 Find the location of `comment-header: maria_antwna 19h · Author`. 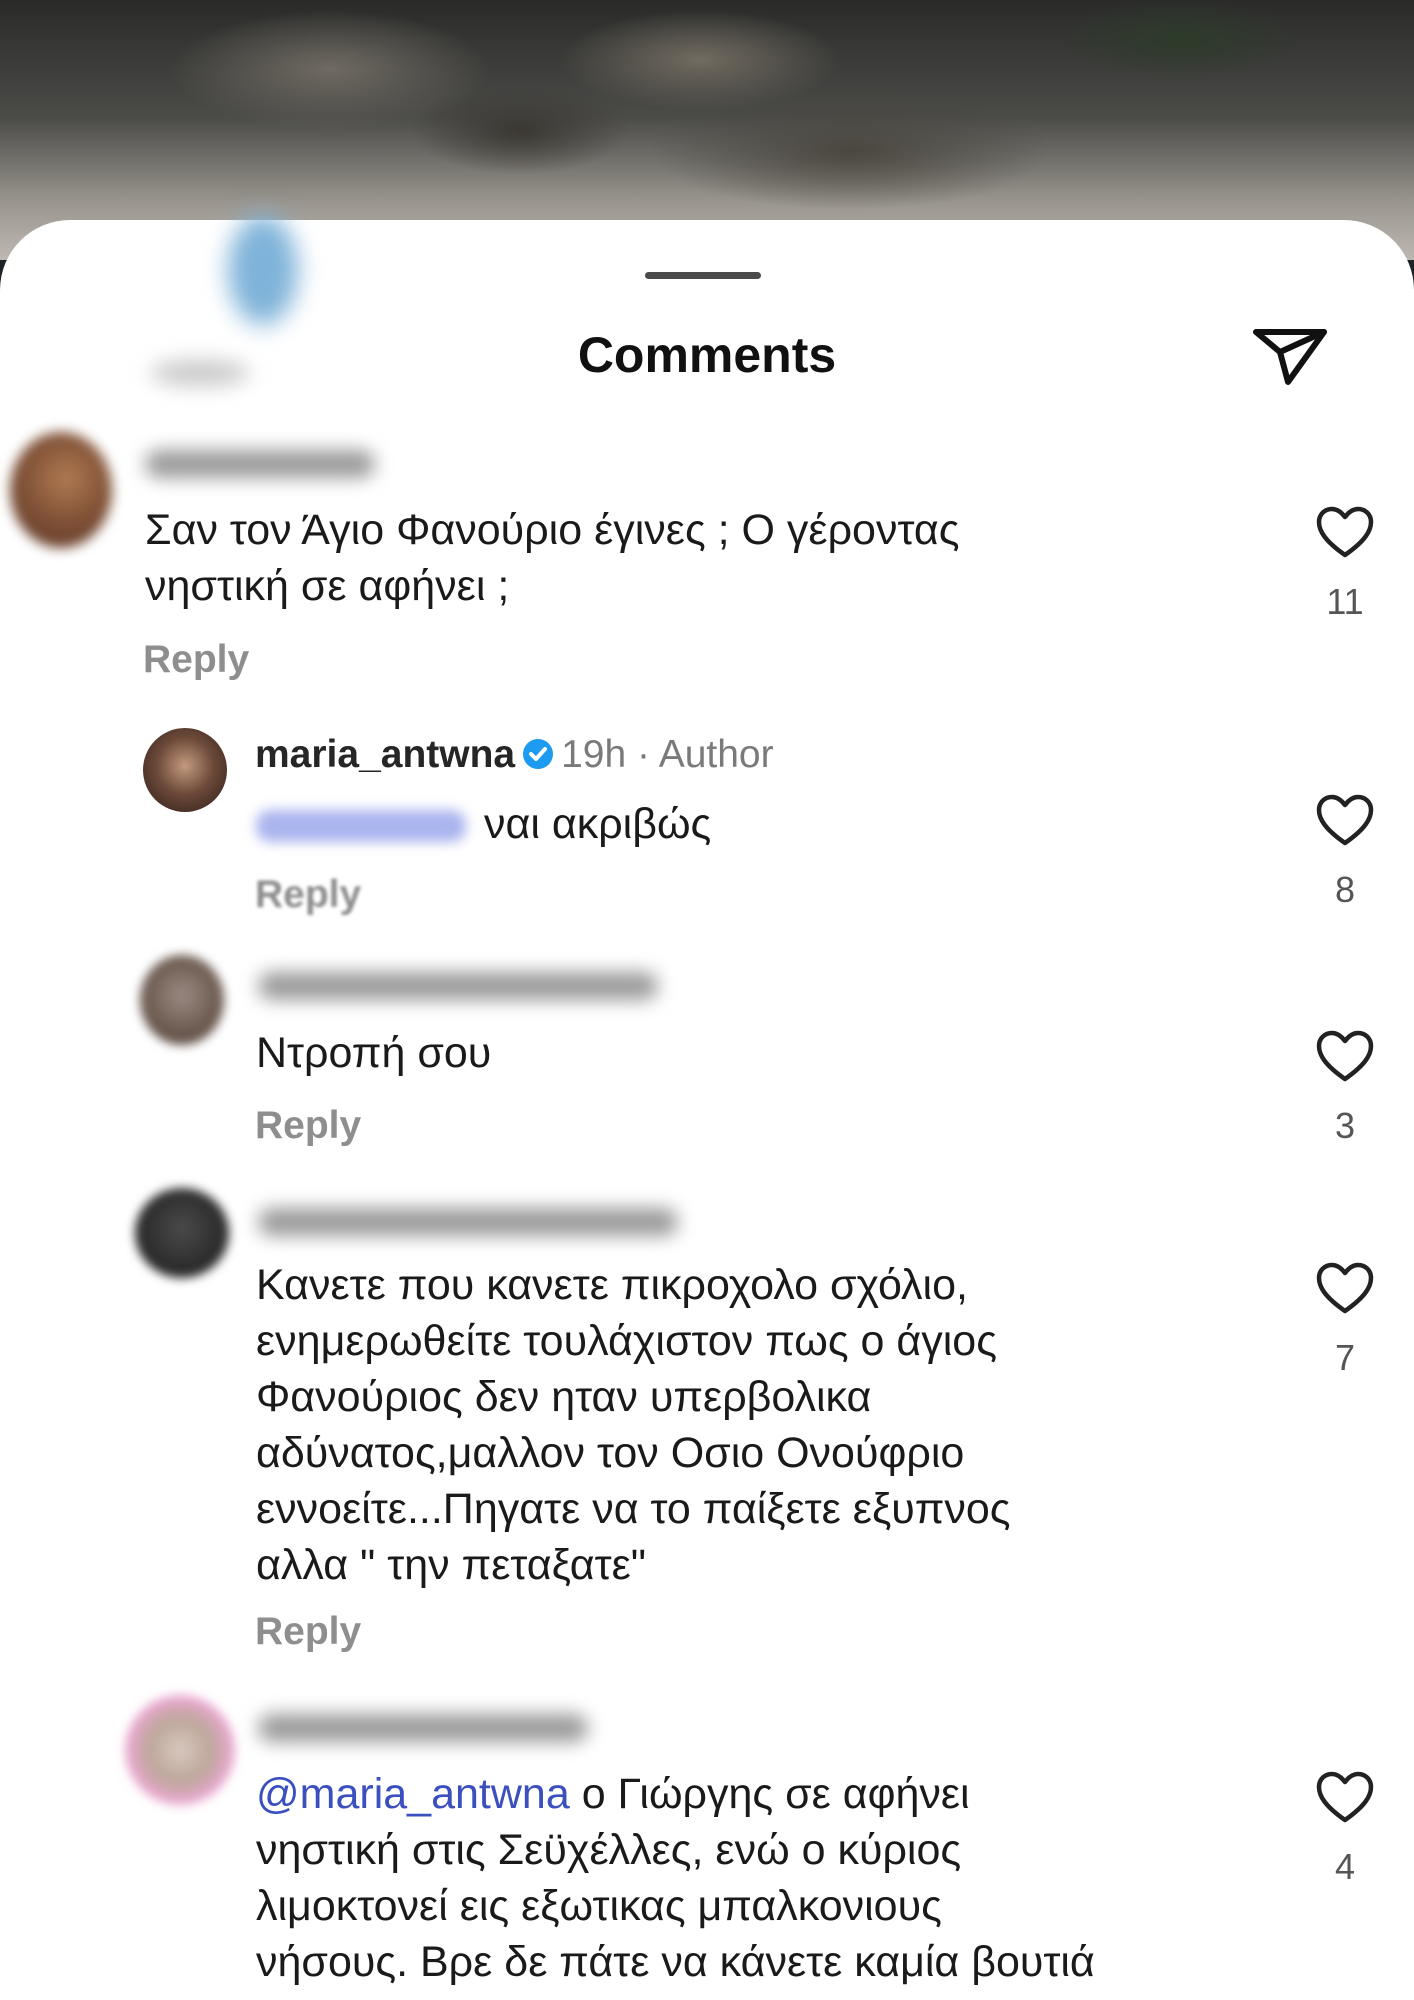

comment-header: maria_antwna 19h · Author is located at coordinates (514, 754).